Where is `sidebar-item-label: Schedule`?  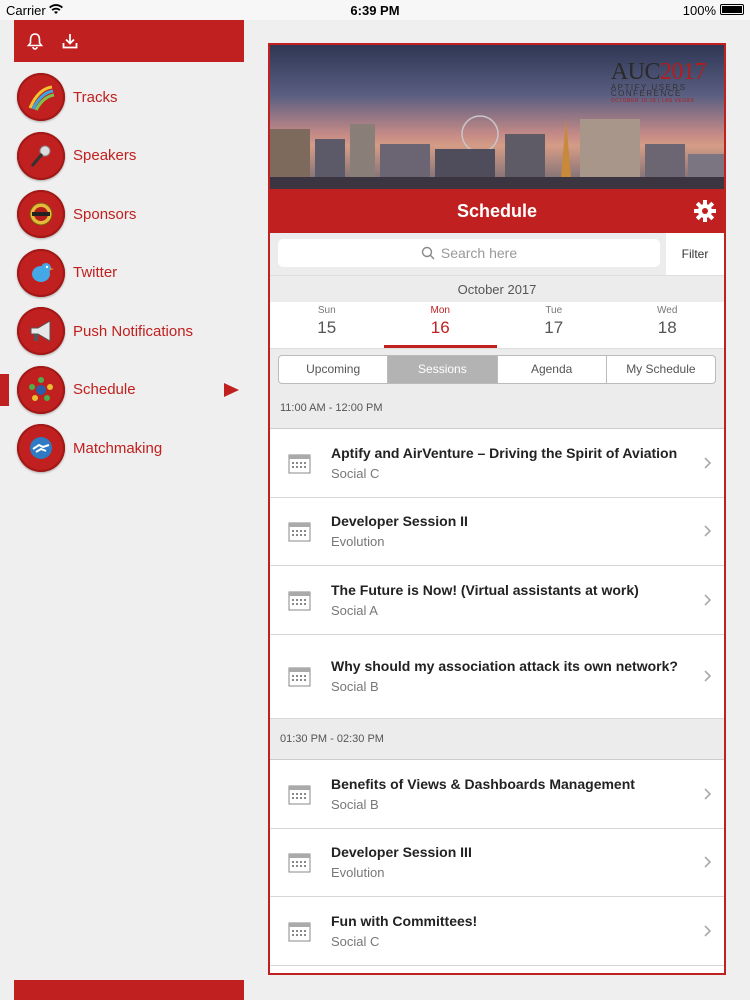 sidebar-item-label: Schedule is located at coordinates (104, 390).